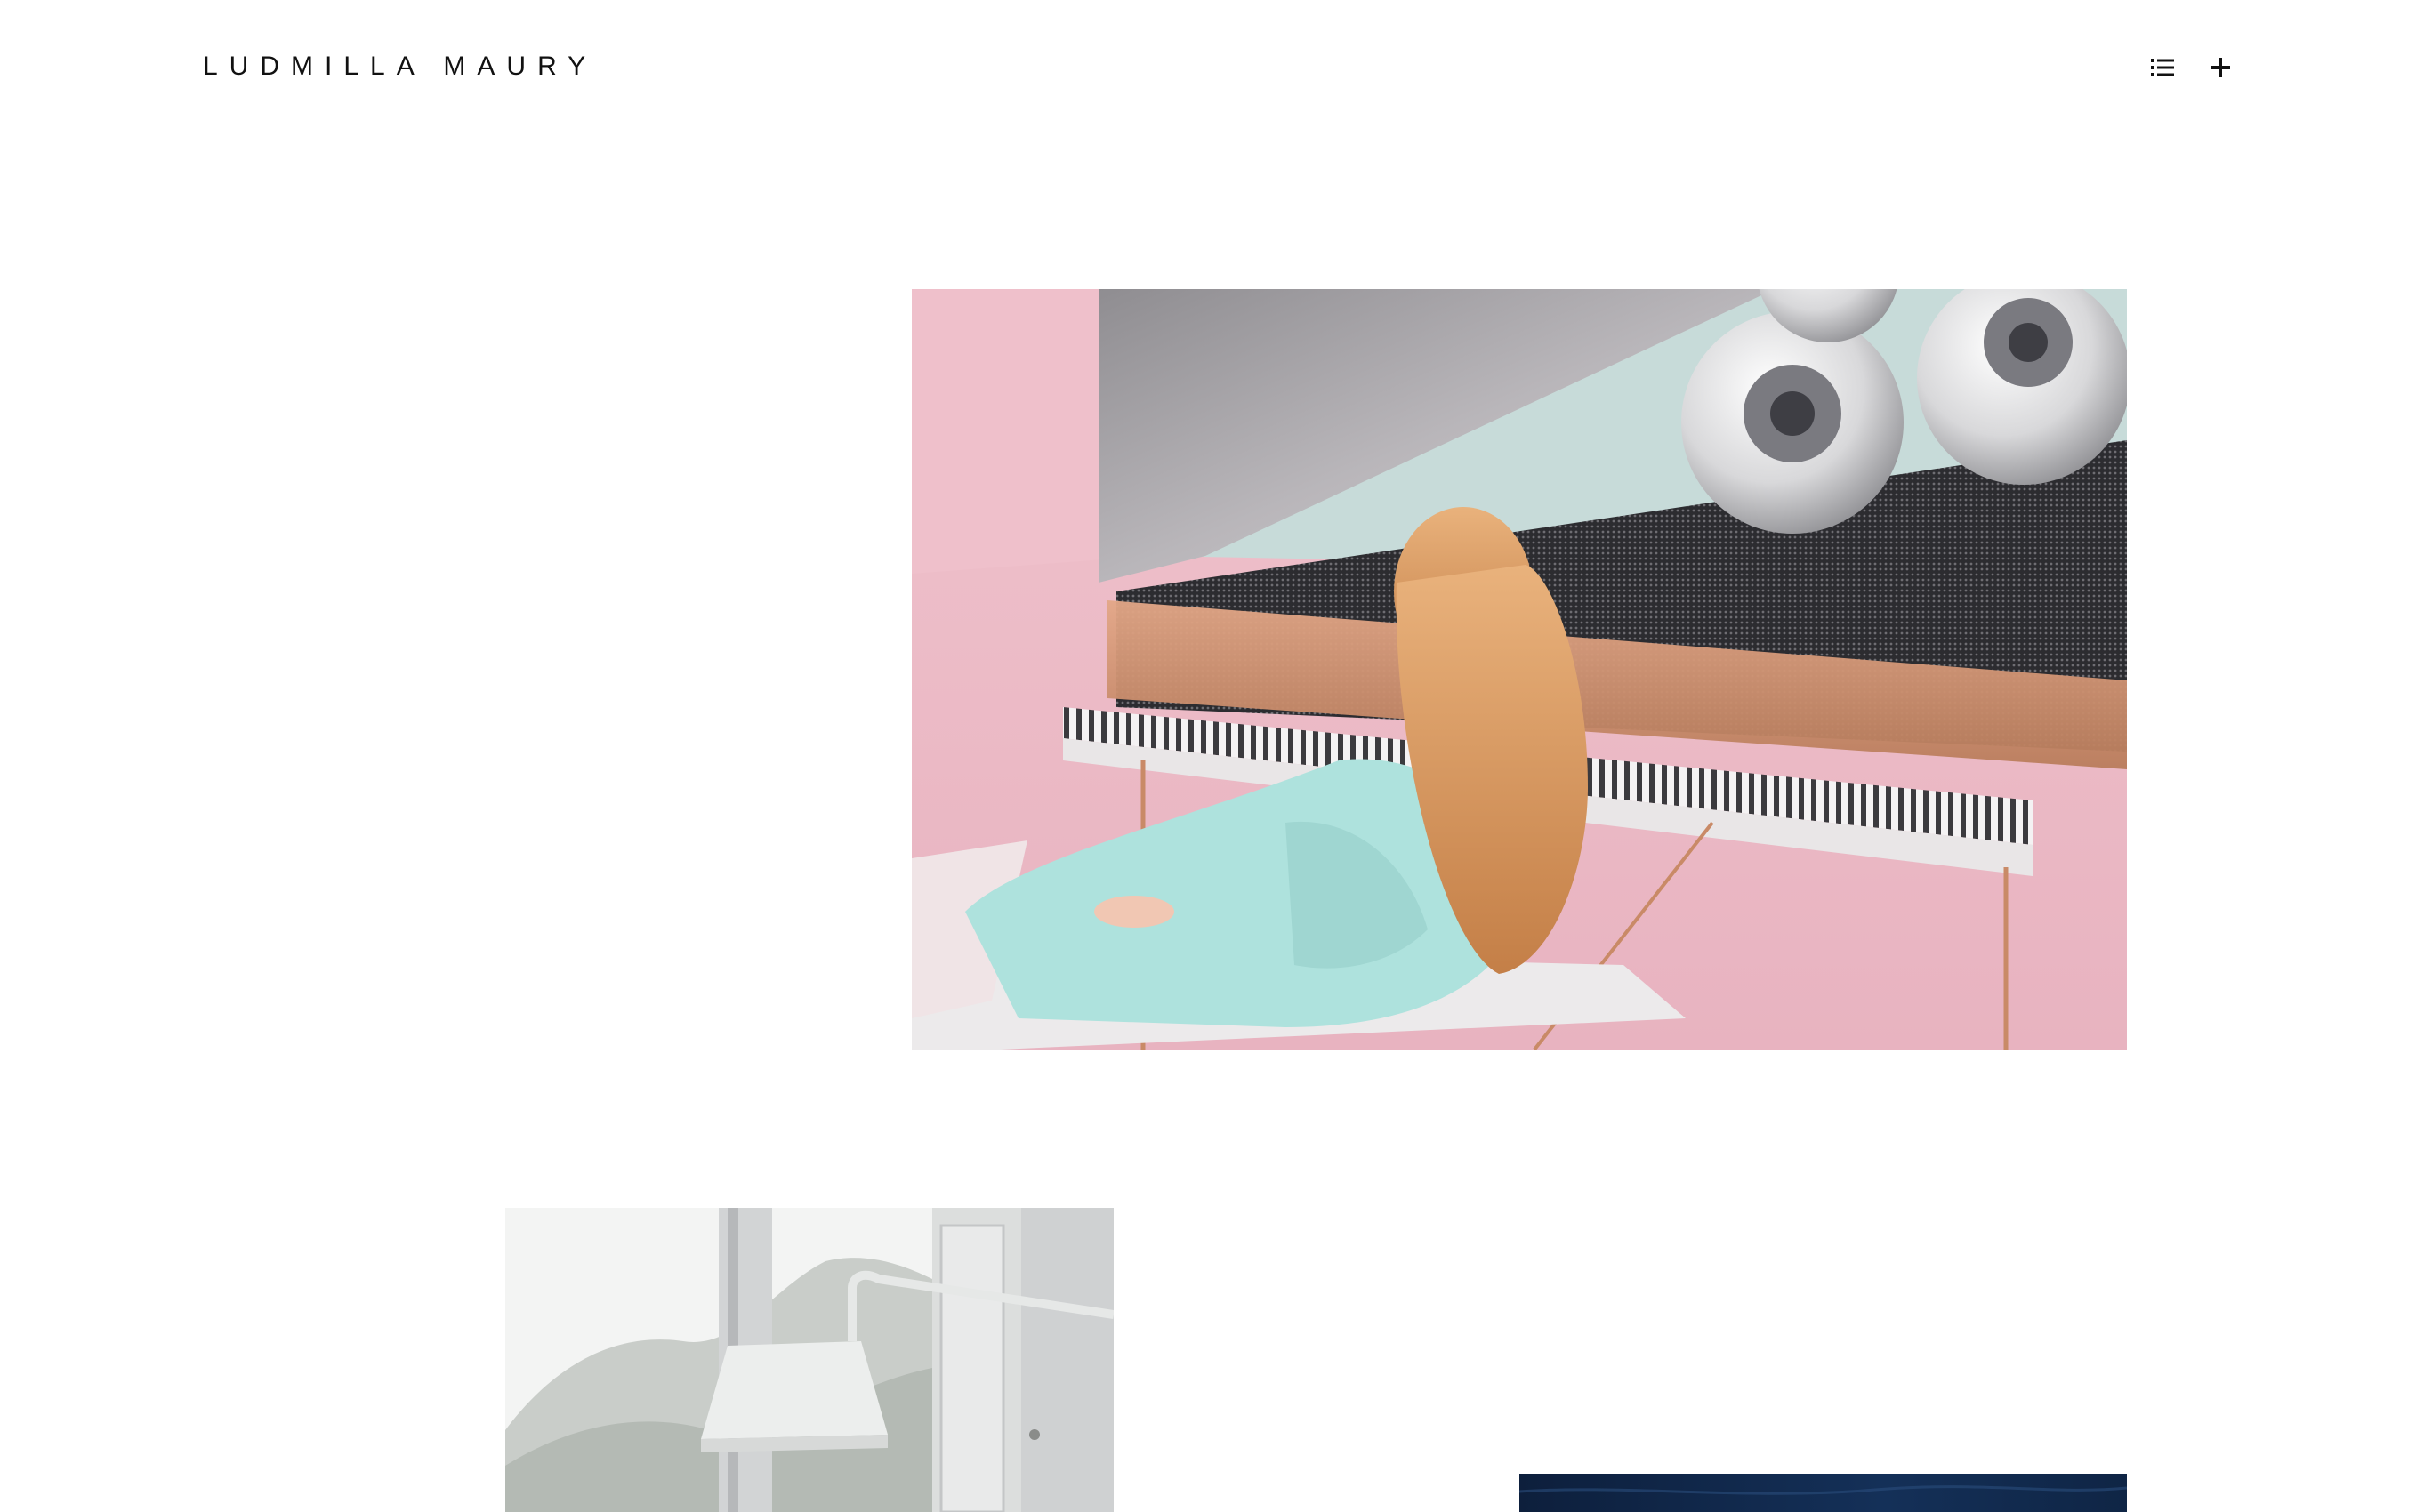 Image resolution: width=2424 pixels, height=1512 pixels. I want to click on project-card-lamp, so click(810, 1360).